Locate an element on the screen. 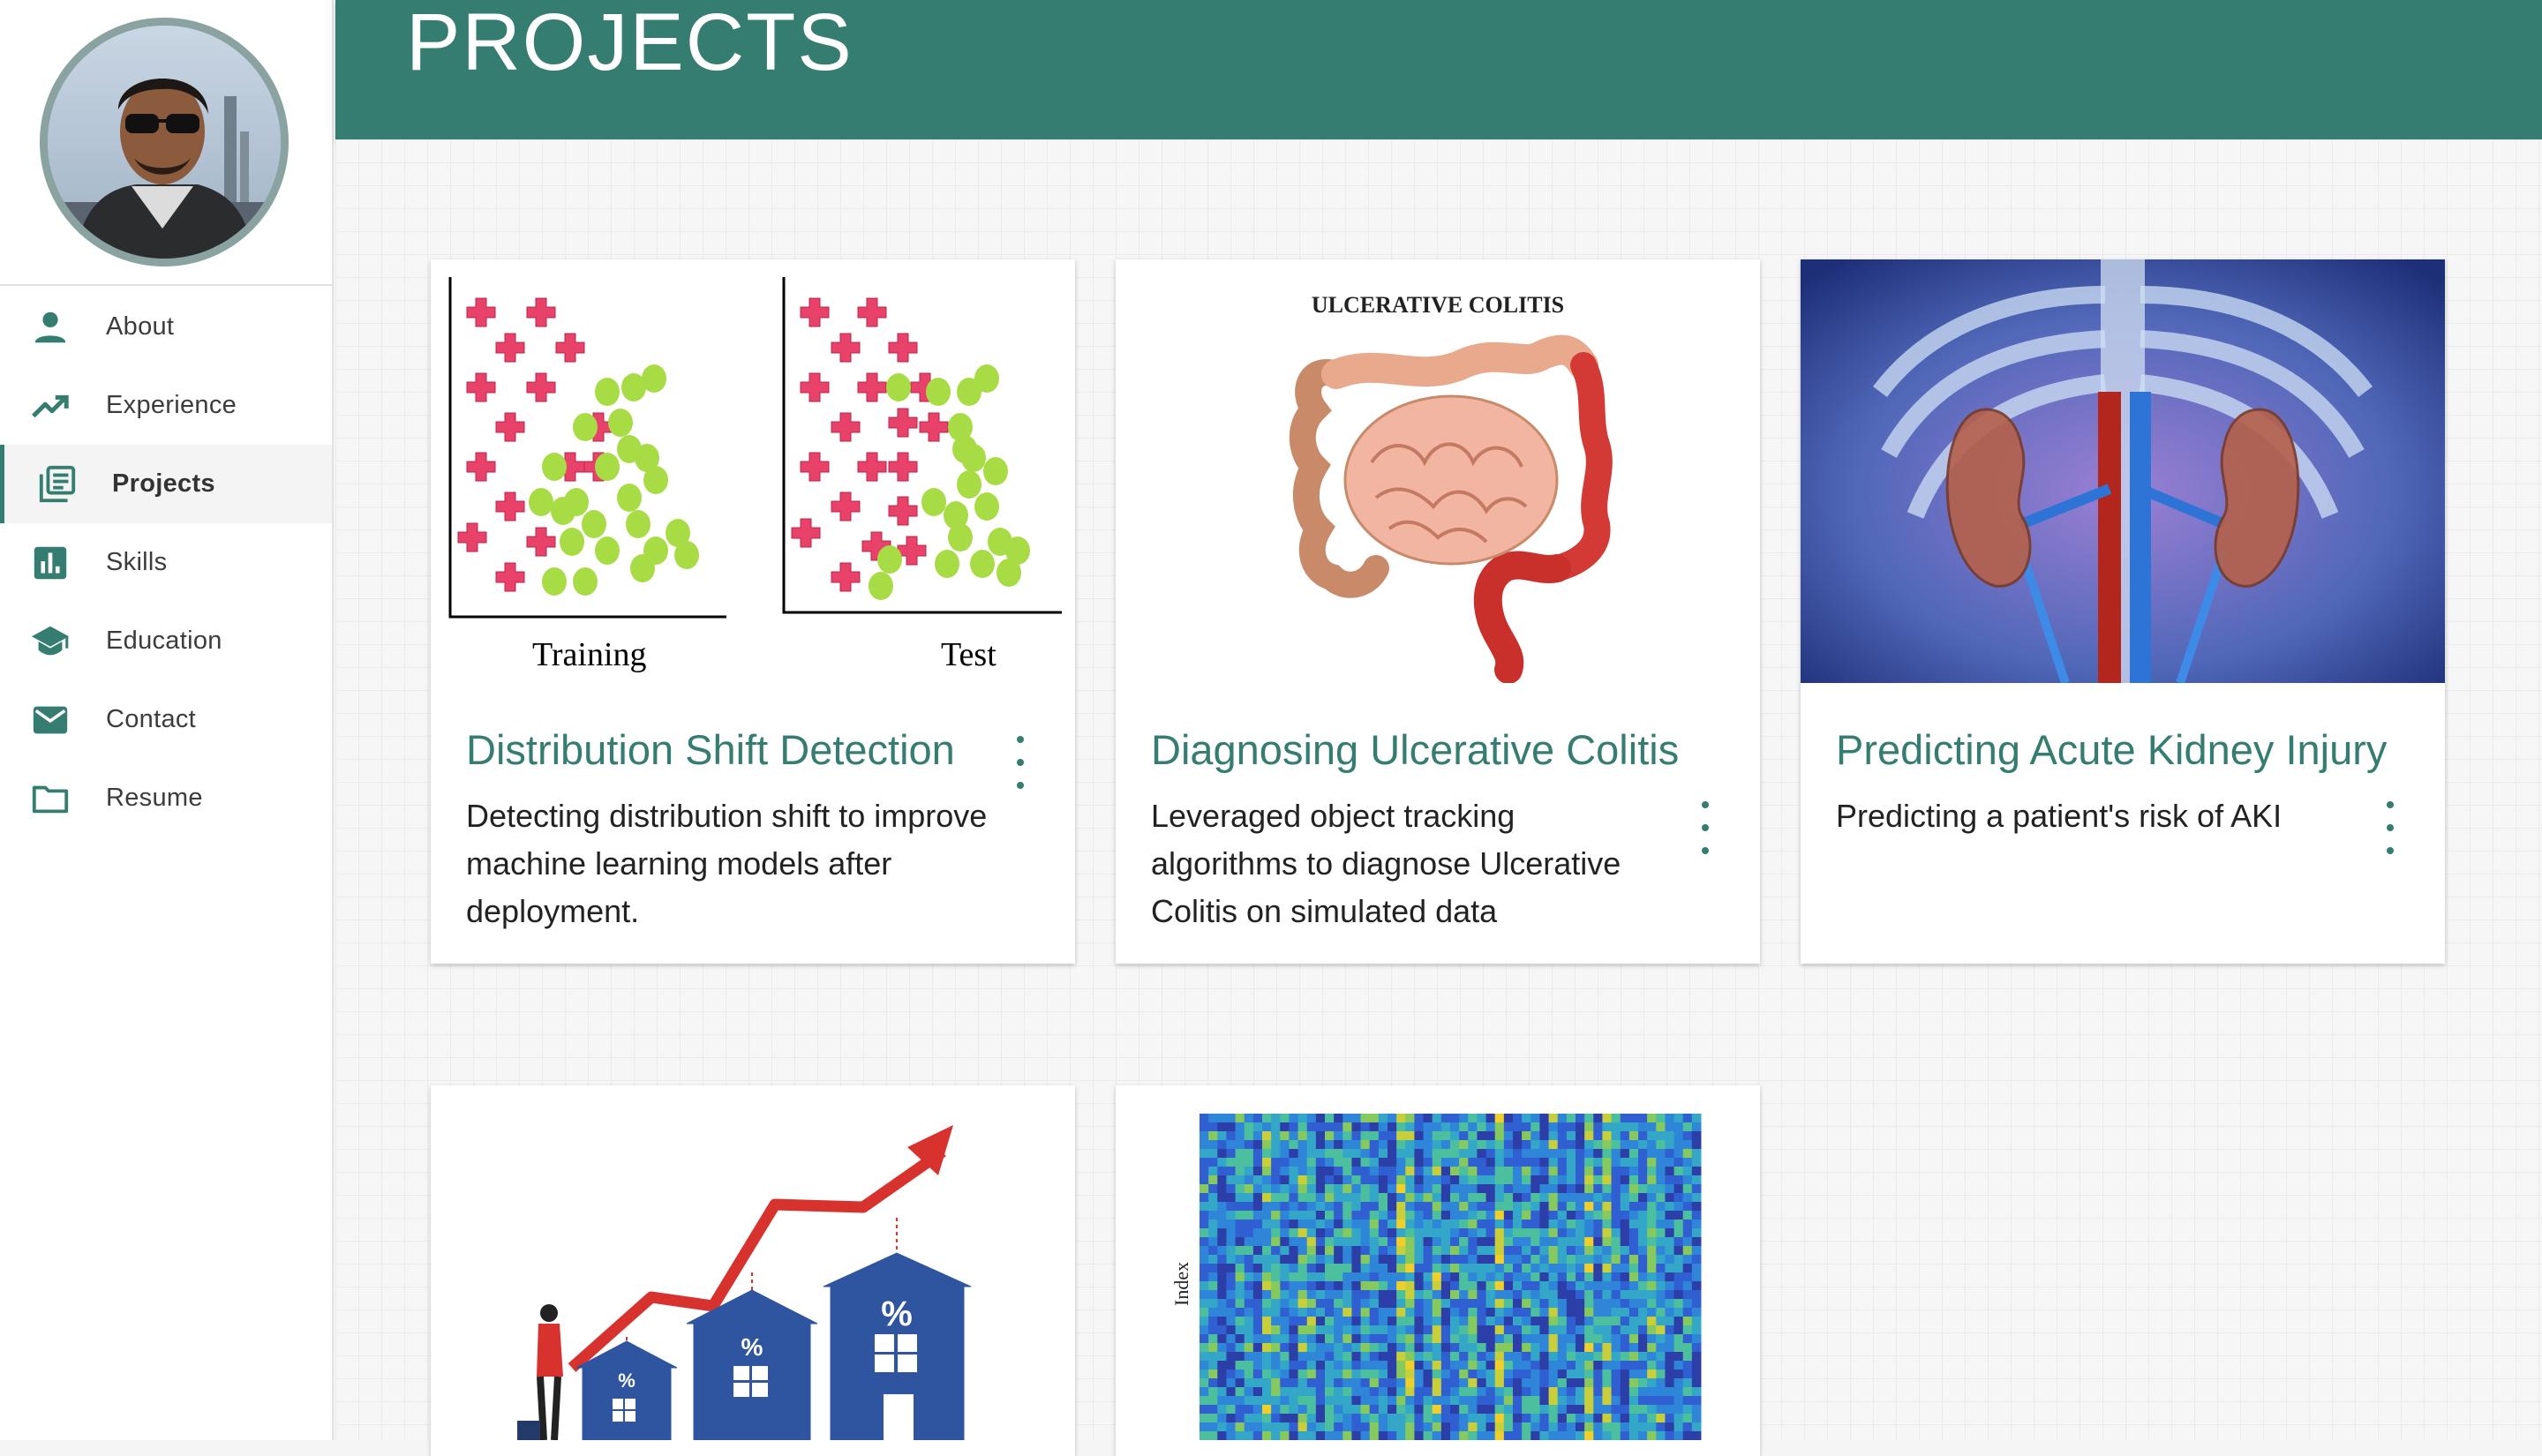 This screenshot has width=2542, height=1456. sidebar-item-skills: Skills is located at coordinates (166, 562).